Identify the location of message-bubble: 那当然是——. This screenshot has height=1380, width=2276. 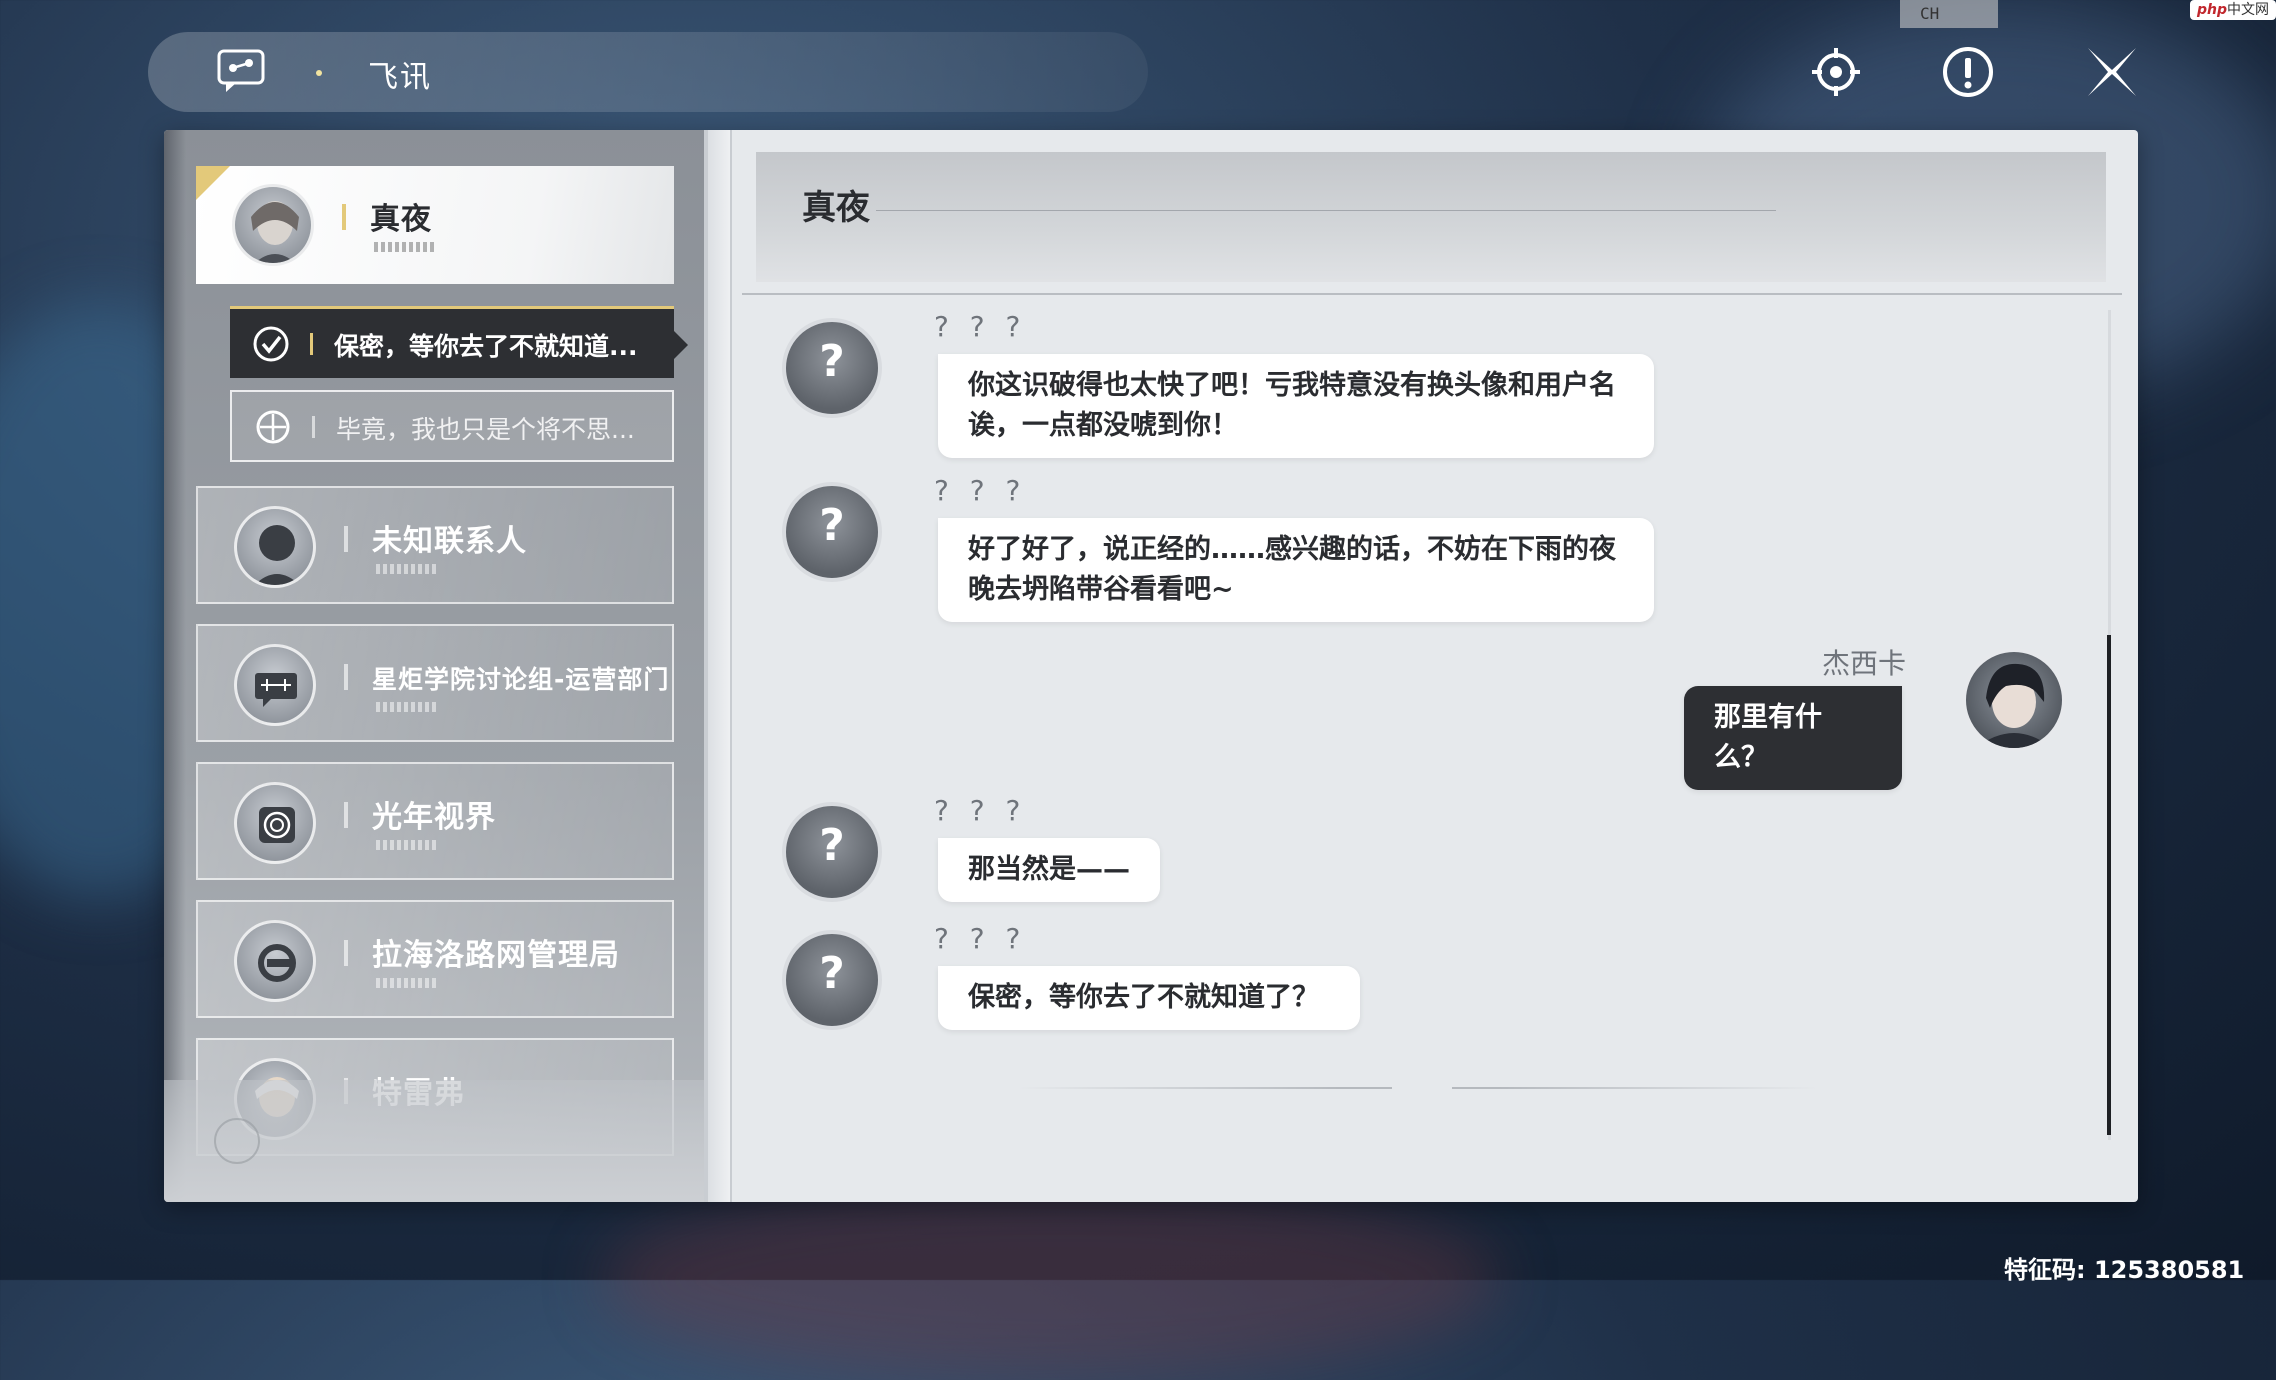
(1049, 870).